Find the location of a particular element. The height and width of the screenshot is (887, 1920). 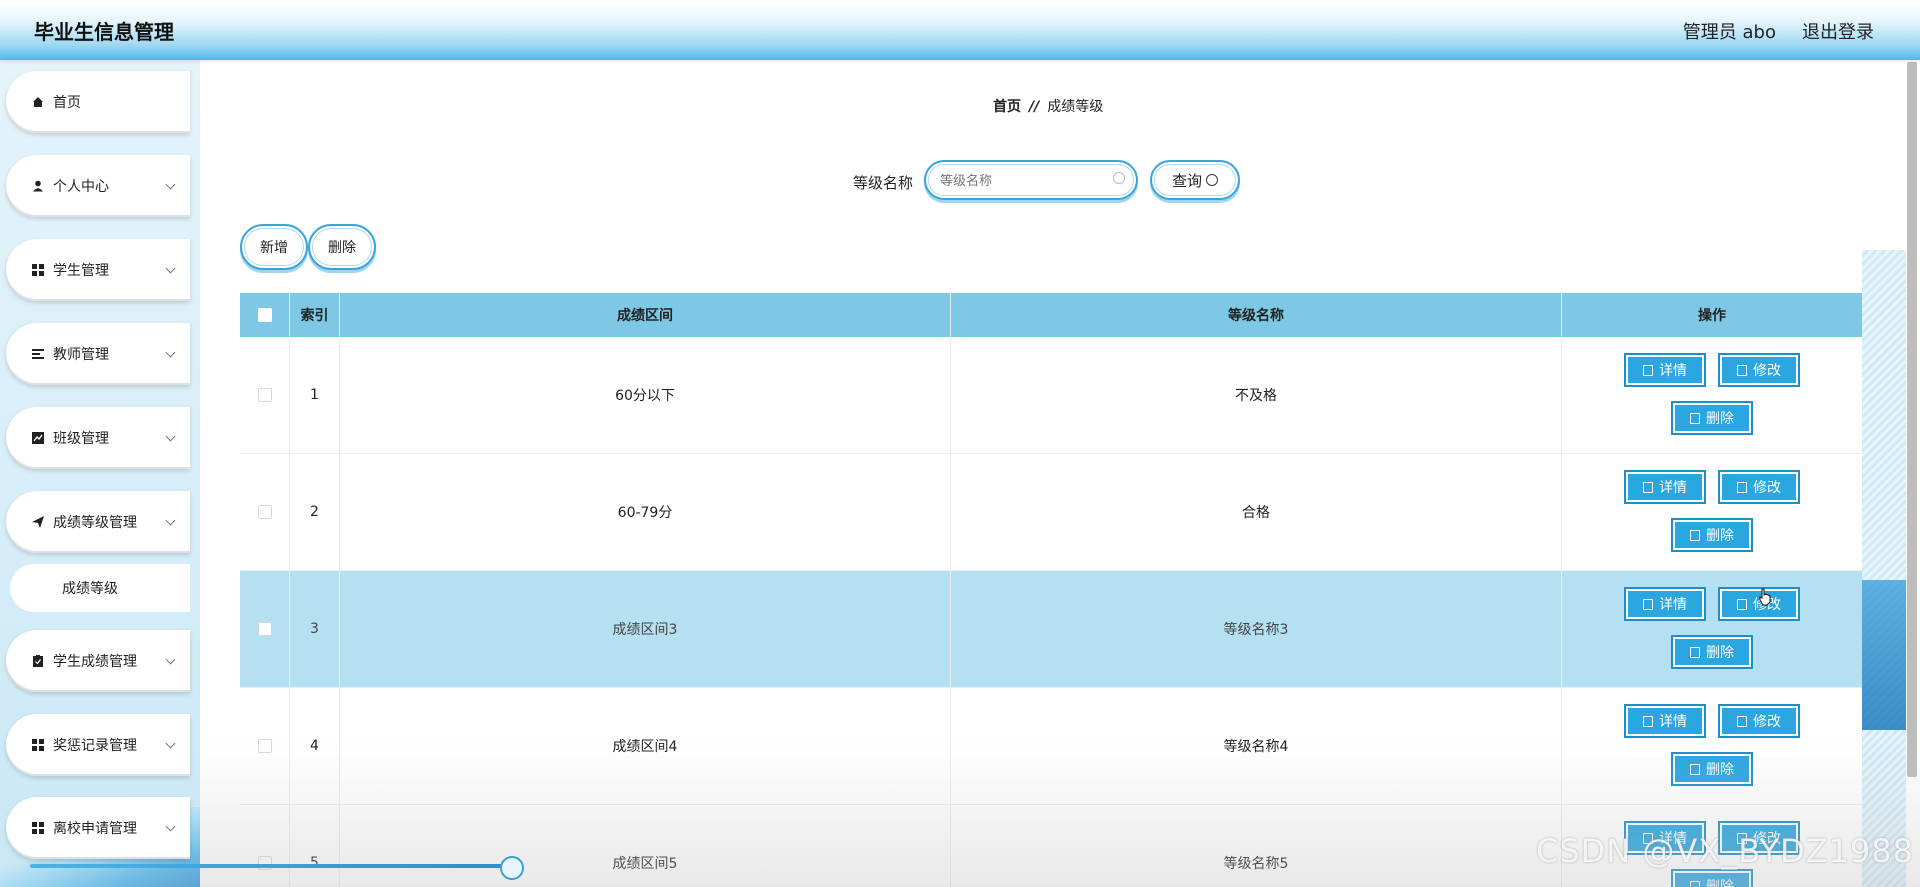

column-header-actions: 操作 is located at coordinates (1712, 316).